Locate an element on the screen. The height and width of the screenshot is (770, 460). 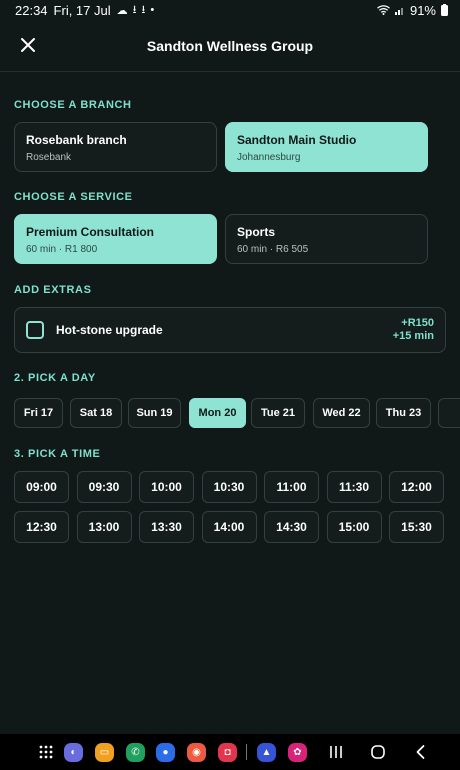
status-right: 91% is located at coordinates (412, 10).